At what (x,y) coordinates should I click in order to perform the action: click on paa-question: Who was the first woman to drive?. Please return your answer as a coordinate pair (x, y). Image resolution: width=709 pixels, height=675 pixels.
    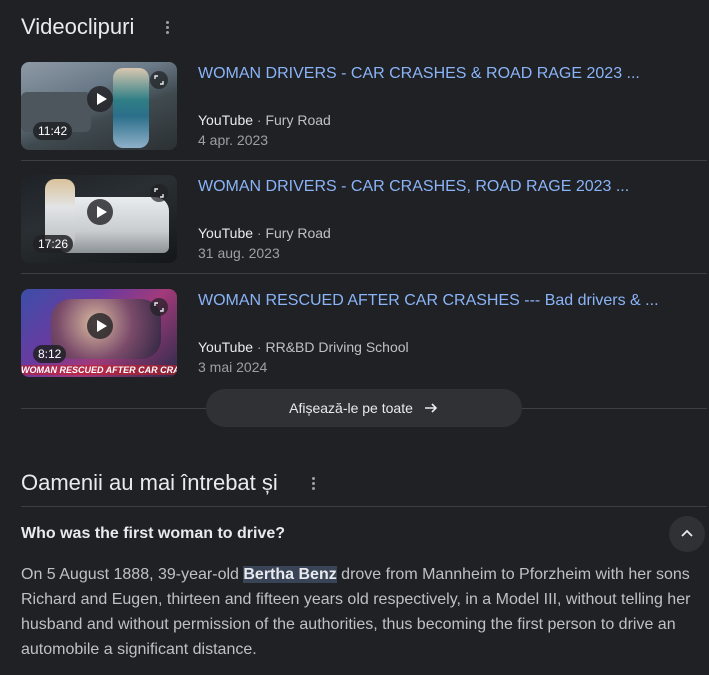
    Looking at the image, I should click on (153, 534).